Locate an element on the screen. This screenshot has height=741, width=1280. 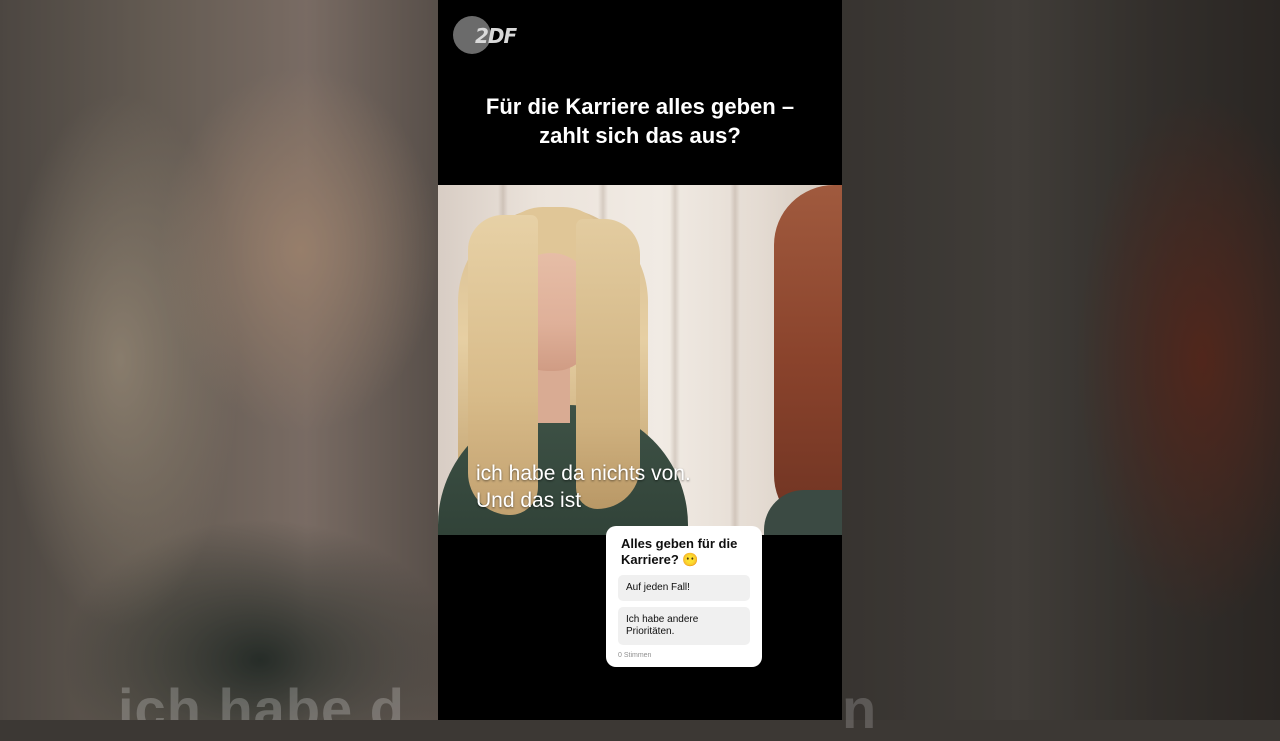
channel-logo: 2DF is located at coordinates (489, 36).